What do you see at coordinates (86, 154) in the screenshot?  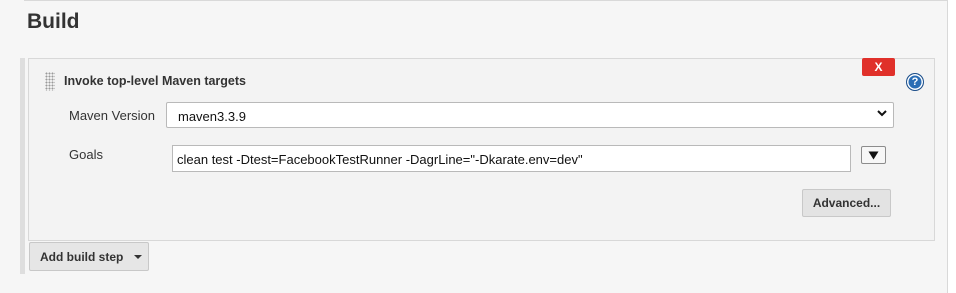 I see `goals-label: Goals` at bounding box center [86, 154].